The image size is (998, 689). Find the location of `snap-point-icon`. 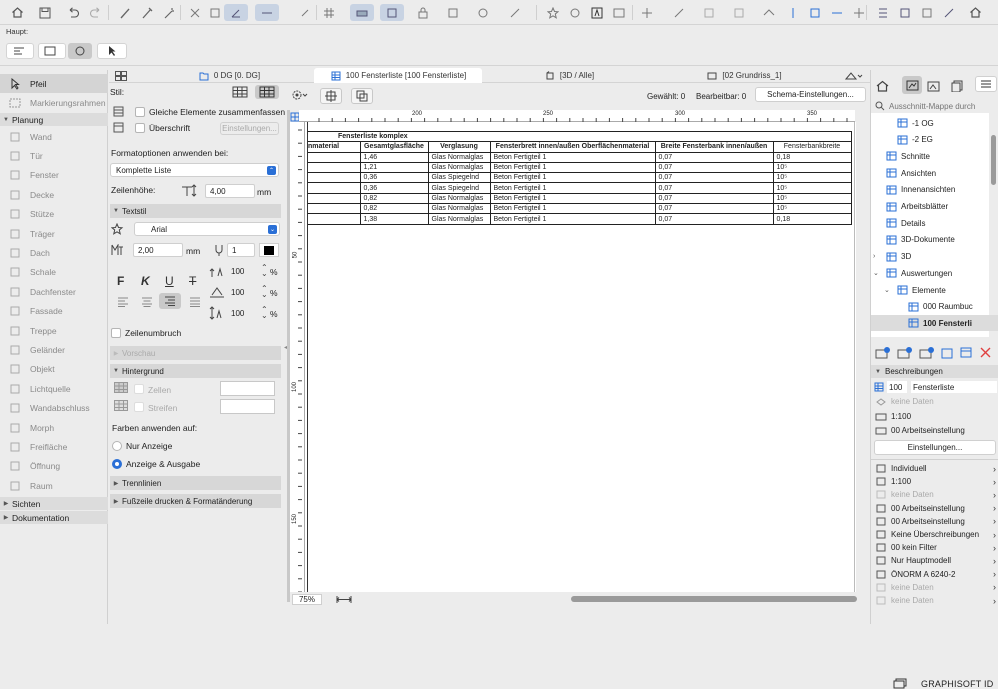

snap-point-icon is located at coordinates (305, 12).